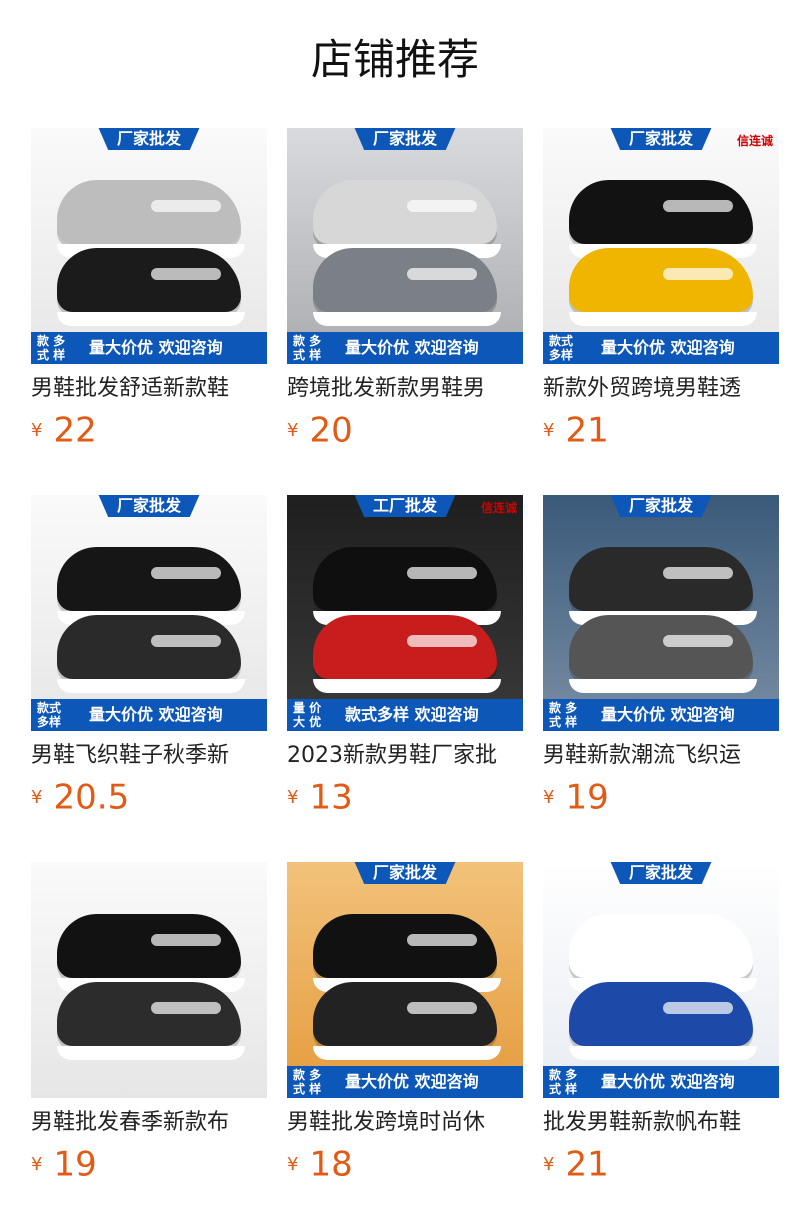 This screenshot has width=790, height=1230. I want to click on product-card: 厂家批发 款 多 式 样 量大价优 欢迎咨询 批发男鞋新款帆布鞋 ¥ 21, so click(661, 1023).